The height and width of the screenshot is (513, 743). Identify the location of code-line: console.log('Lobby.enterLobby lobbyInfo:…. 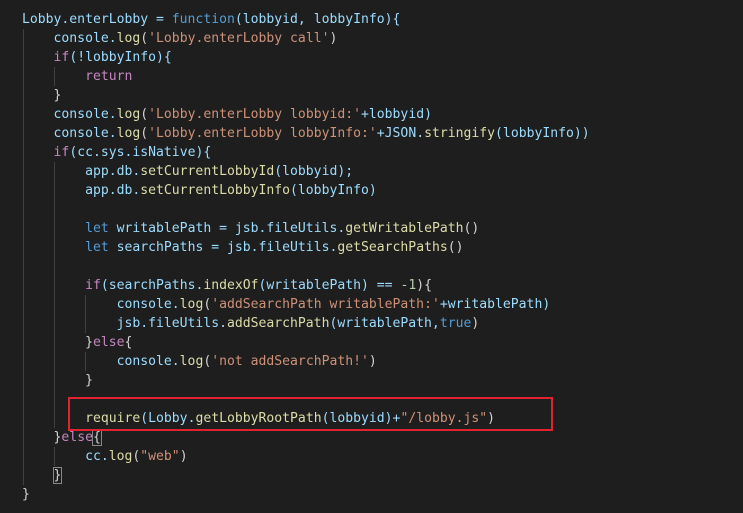
(306, 133).